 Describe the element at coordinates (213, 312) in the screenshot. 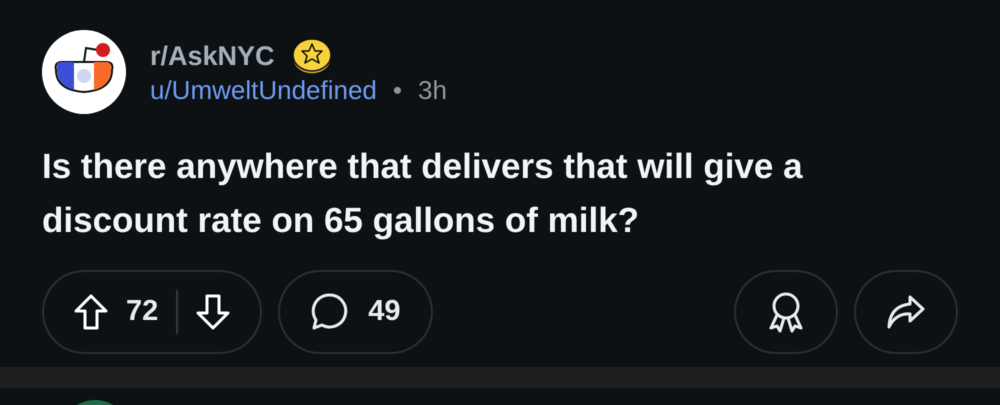

I see `downvote-icon` at that location.